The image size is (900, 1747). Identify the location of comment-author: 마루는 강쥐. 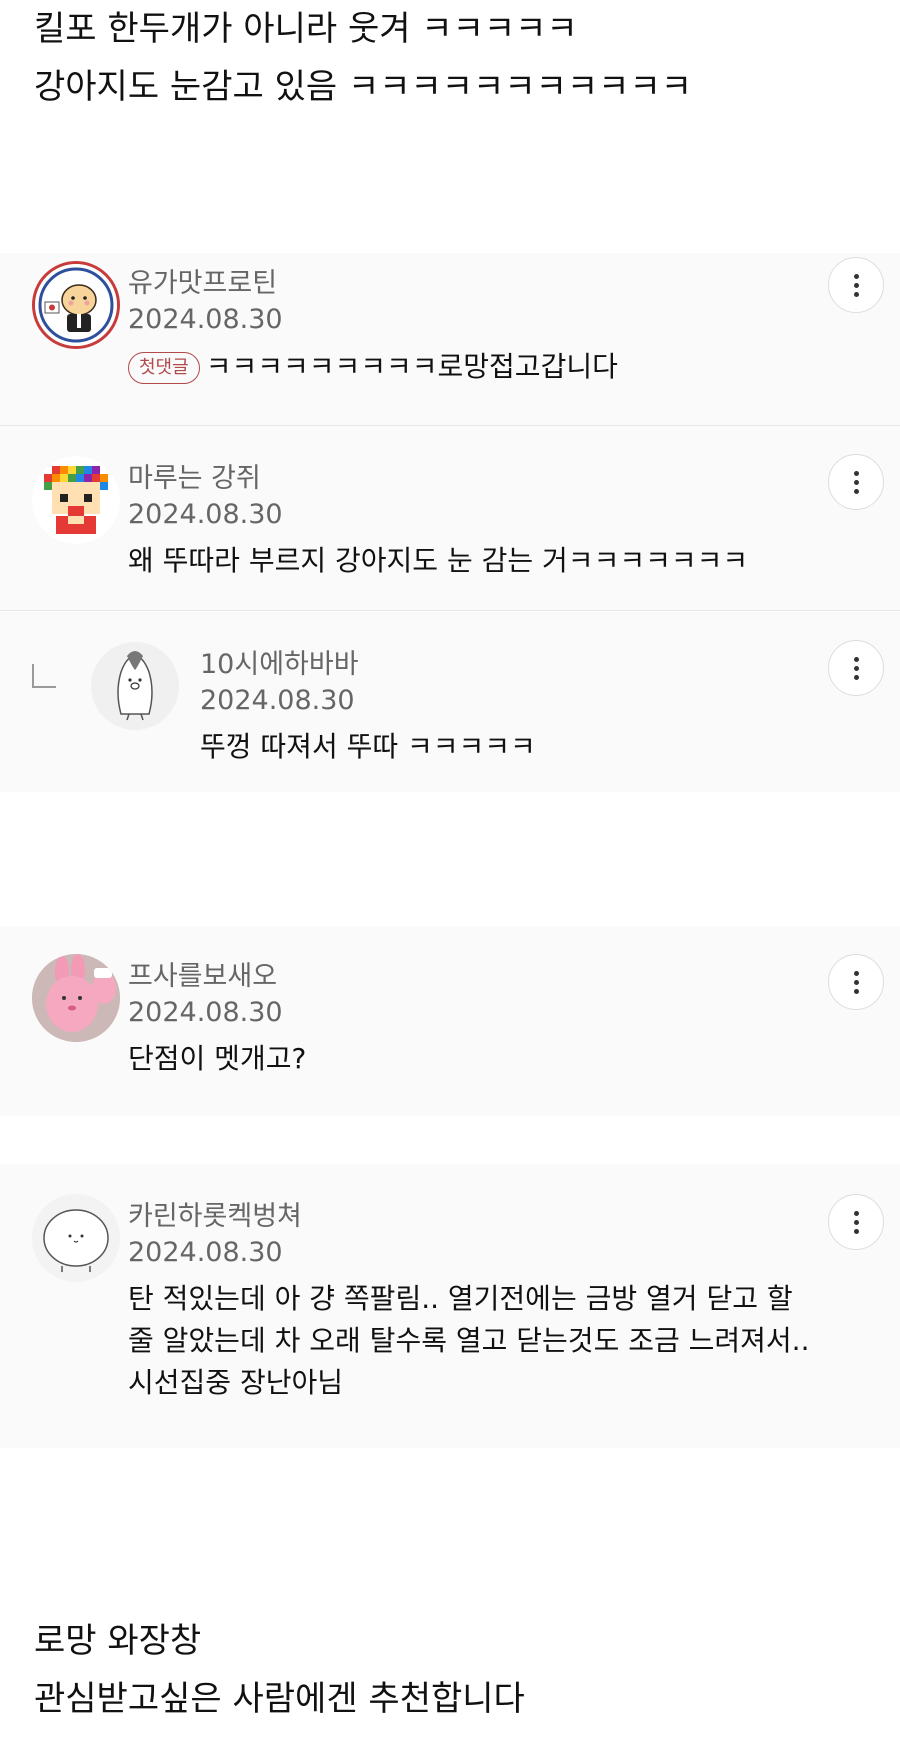
(194, 479).